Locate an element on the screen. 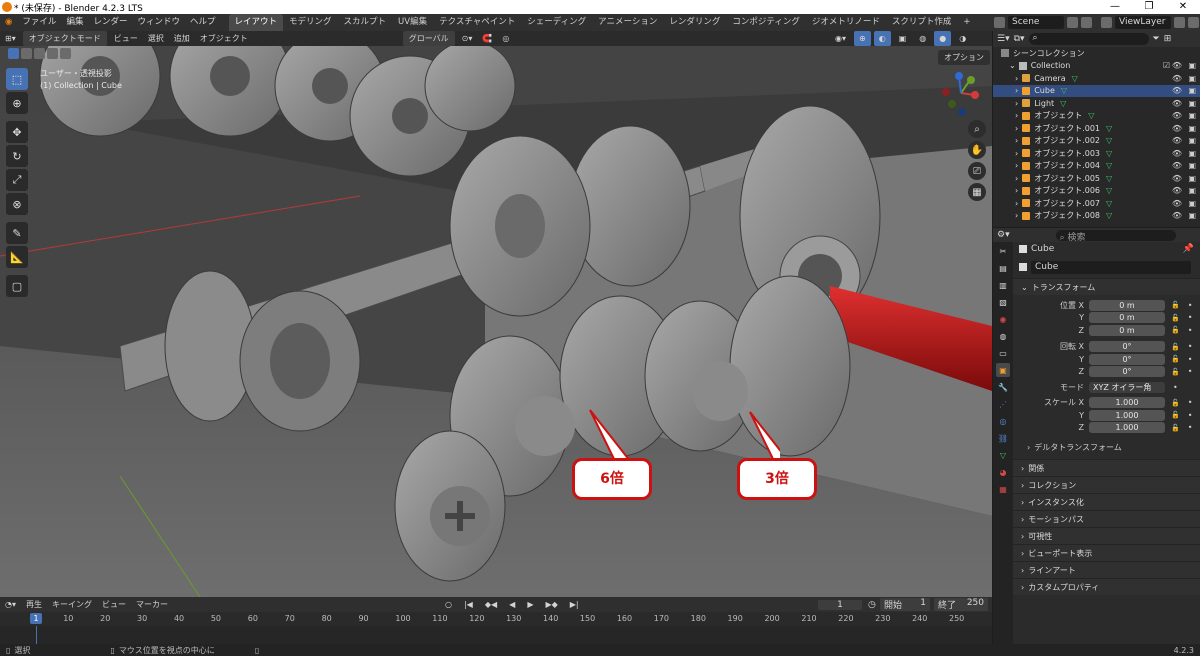 The height and width of the screenshot is (656, 1200). blender-menu-icon: ◉ is located at coordinates (8, 22).